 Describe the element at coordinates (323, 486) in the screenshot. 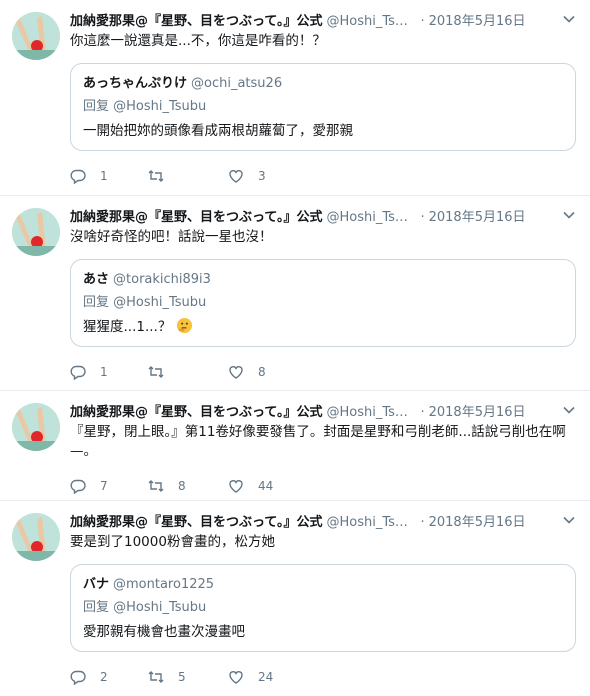

I see `tweet-actions: 7 8 44` at that location.